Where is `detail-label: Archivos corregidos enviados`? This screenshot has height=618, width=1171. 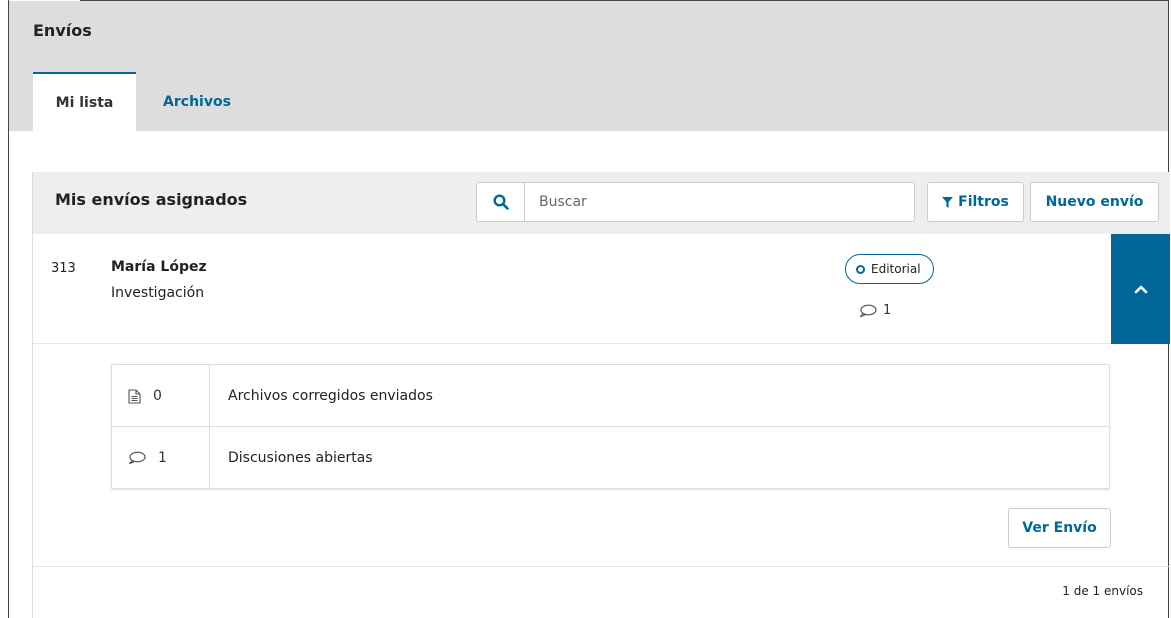 detail-label: Archivos corregidos enviados is located at coordinates (330, 396).